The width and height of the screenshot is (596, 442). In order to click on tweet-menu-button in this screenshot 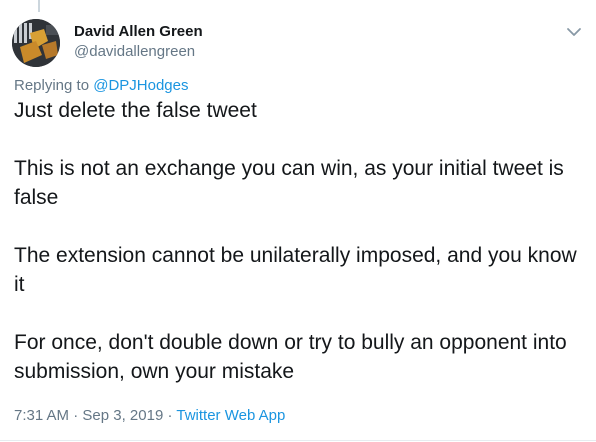, I will do `click(574, 32)`.